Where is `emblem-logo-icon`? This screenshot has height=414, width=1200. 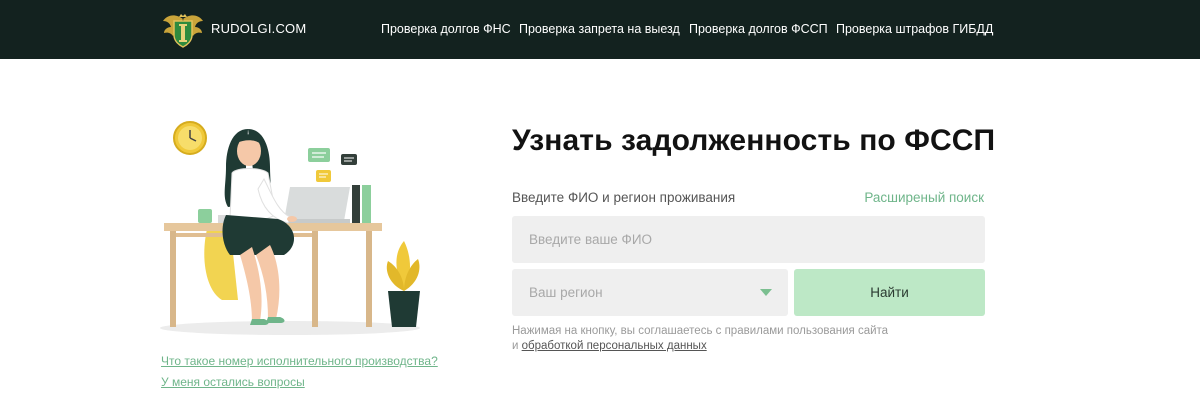 emblem-logo-icon is located at coordinates (183, 30).